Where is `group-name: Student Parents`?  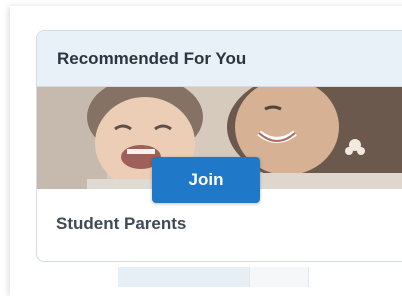
group-name: Student Parents is located at coordinates (121, 224).